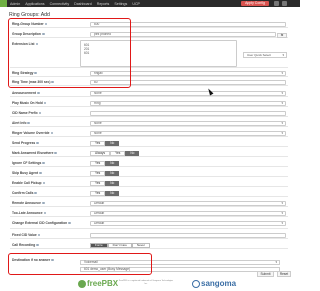 This screenshot has height=291, width=320. I want to click on ignore-cf-toggle: Yes No, so click(105, 163).